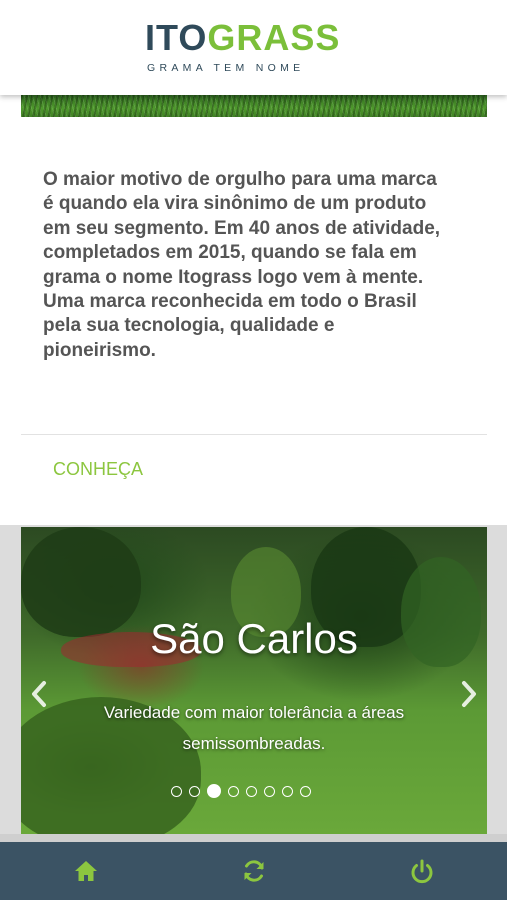  I want to click on app-header: ITOGRASS GRAMA TEM NOME, so click(253, 47).